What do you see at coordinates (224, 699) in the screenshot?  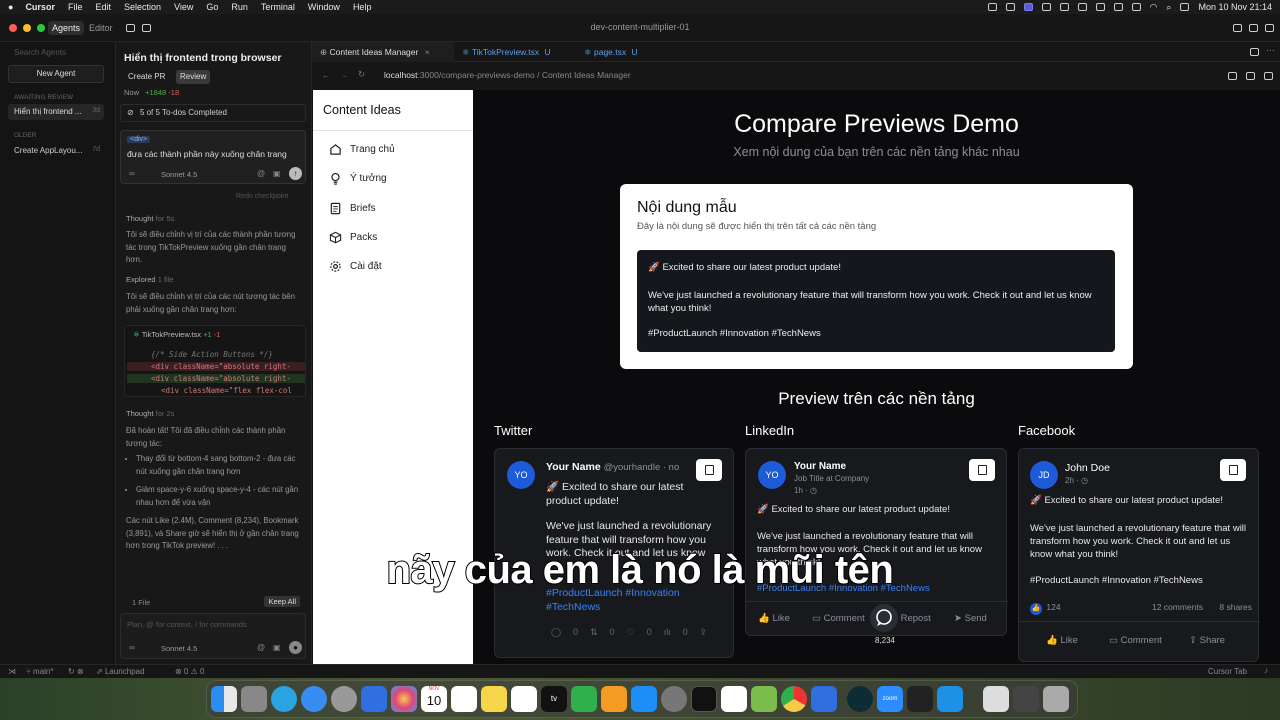 I see `finder-icon` at bounding box center [224, 699].